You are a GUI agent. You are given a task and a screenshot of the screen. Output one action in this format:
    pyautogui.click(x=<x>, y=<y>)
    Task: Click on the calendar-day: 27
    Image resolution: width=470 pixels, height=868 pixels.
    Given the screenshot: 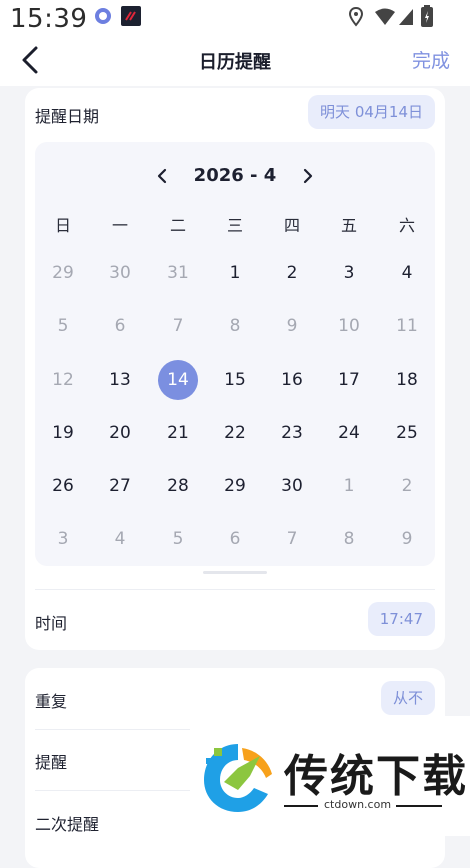 What is the action you would take?
    pyautogui.click(x=120, y=486)
    